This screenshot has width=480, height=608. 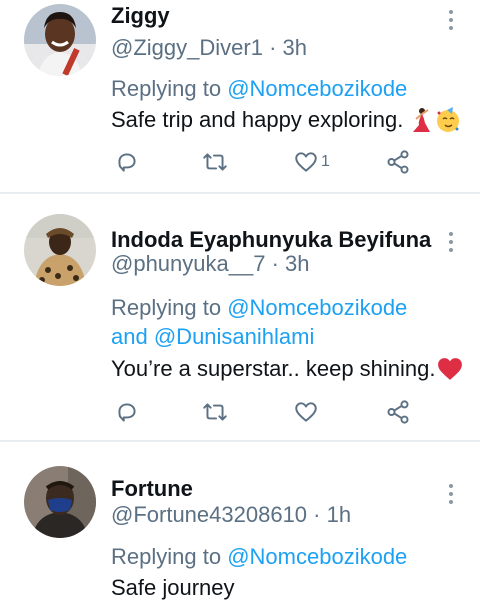 What do you see at coordinates (261, 412) in the screenshot?
I see `tweet-actions` at bounding box center [261, 412].